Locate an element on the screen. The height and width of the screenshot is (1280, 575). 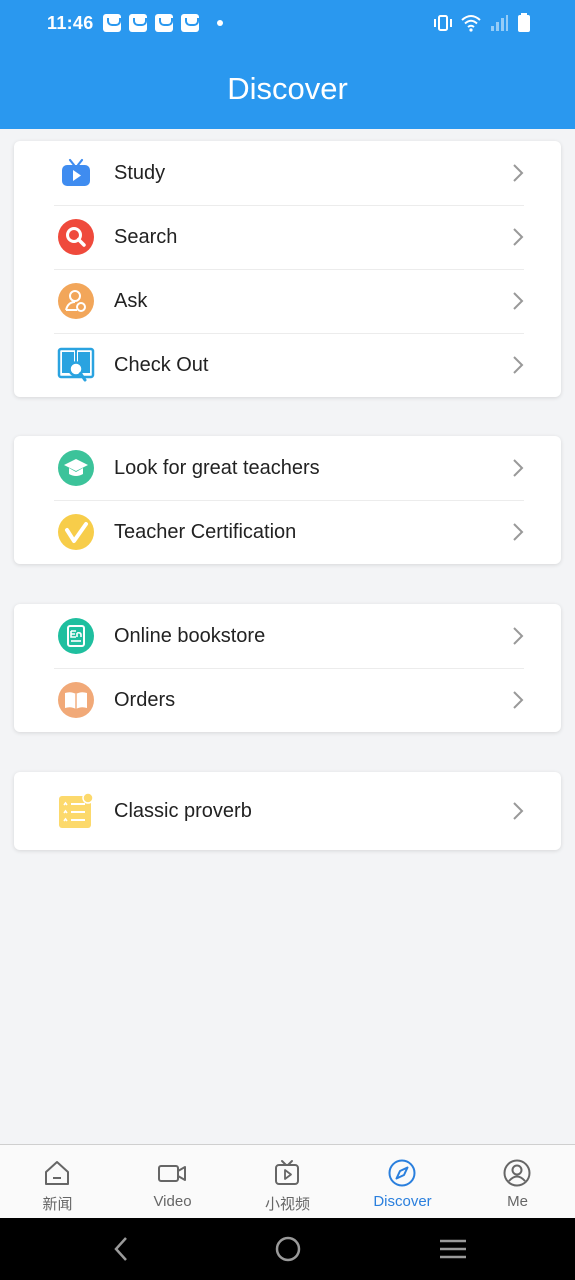
menu-item-orders: Orders is located at coordinates (287, 700).